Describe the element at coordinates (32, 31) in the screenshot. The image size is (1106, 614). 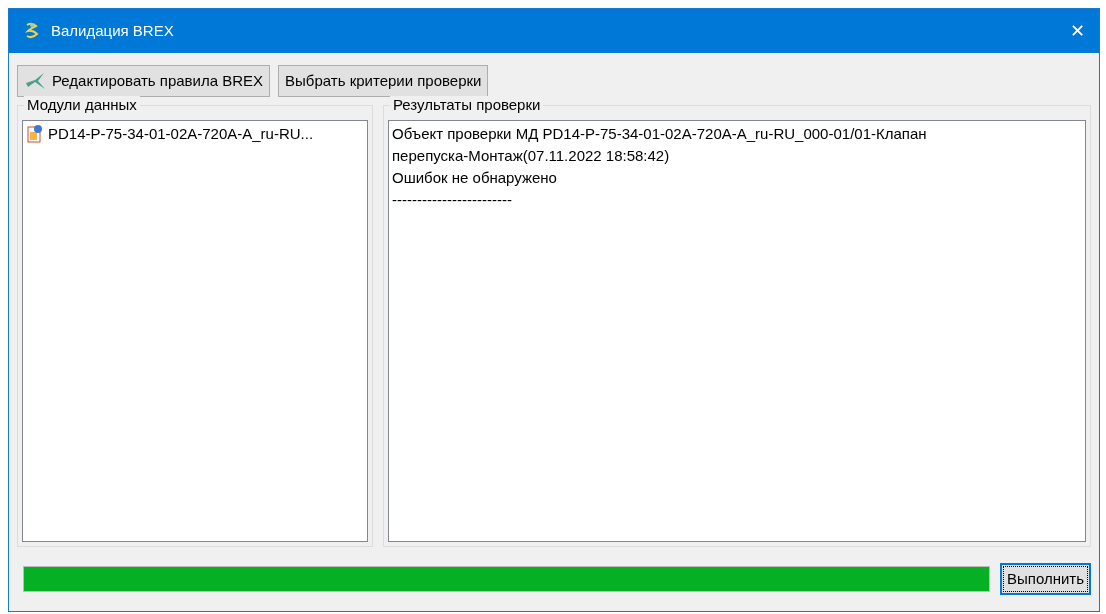
I see `app-icon` at that location.